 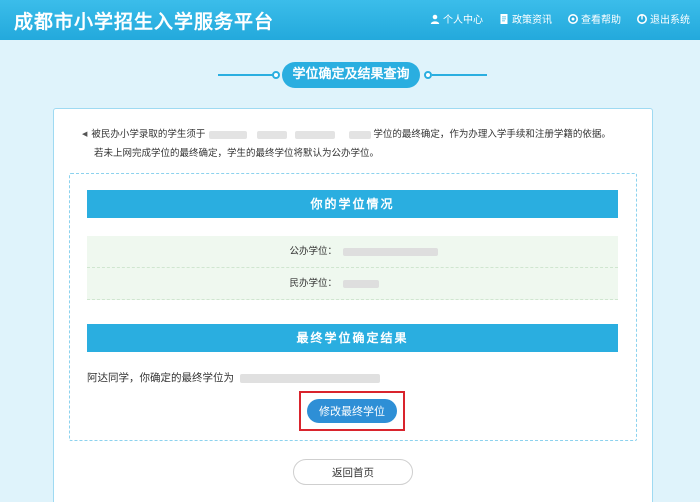 I want to click on public-school-row: 公办学位：, so click(x=352, y=252).